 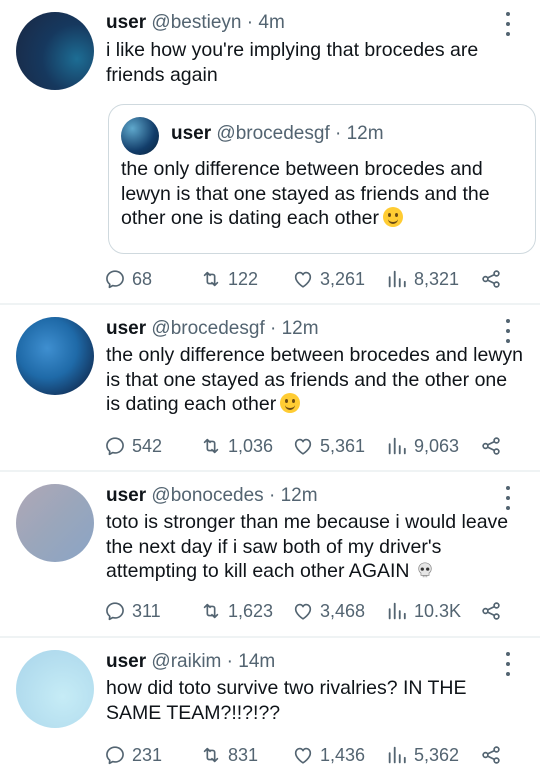 What do you see at coordinates (343, 754) in the screenshot?
I see `like-count: 1,436` at bounding box center [343, 754].